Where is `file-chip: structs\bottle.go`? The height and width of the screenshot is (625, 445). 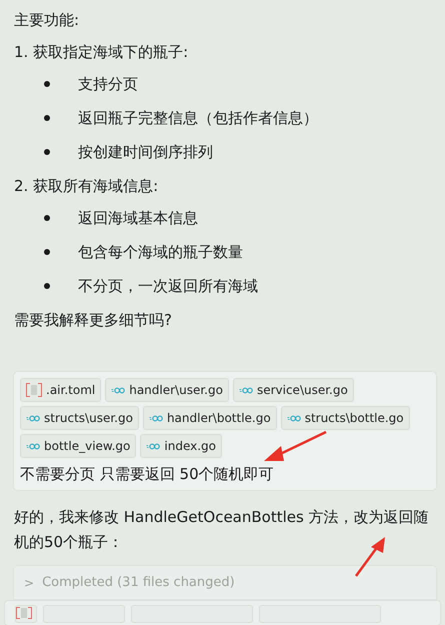 file-chip: structs\bottle.go is located at coordinates (345, 418).